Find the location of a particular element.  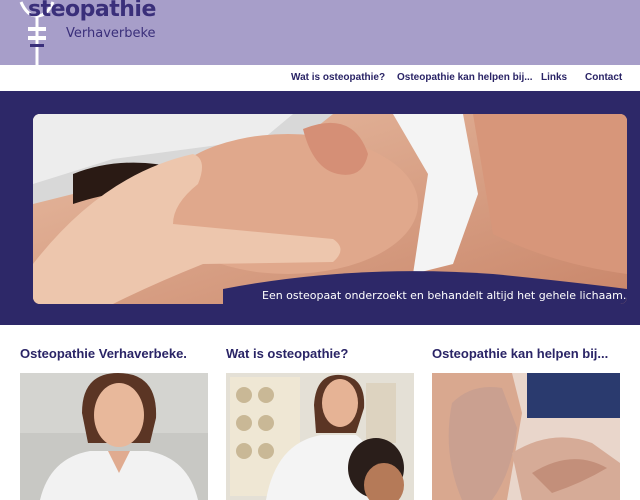

treatment-illustration is located at coordinates (526, 436).